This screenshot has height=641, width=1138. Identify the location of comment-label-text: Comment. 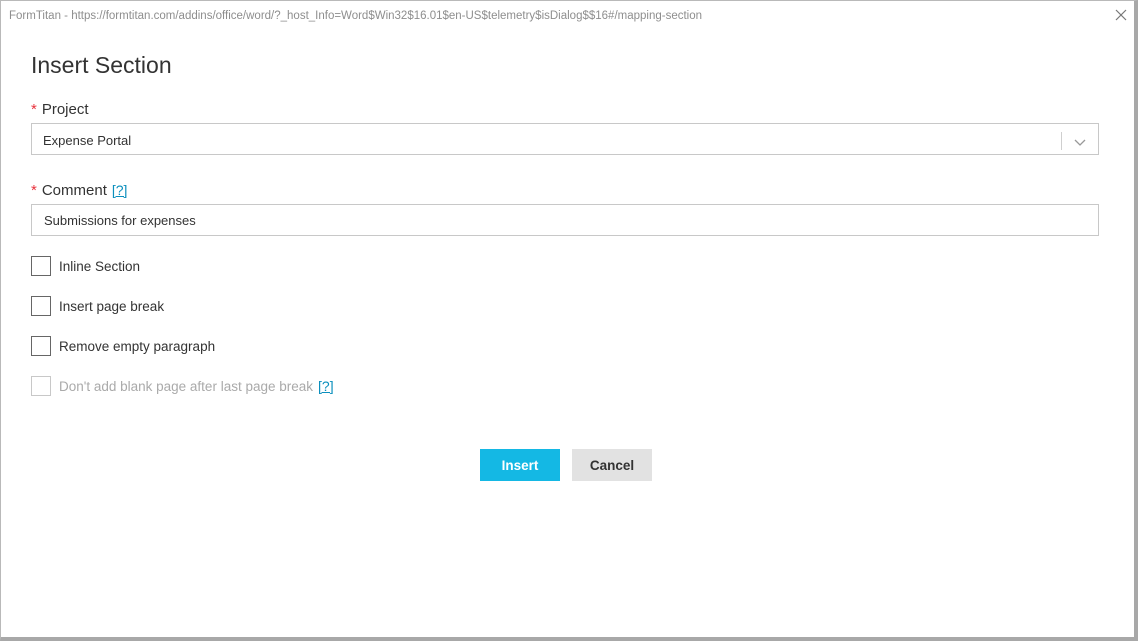
(74, 190).